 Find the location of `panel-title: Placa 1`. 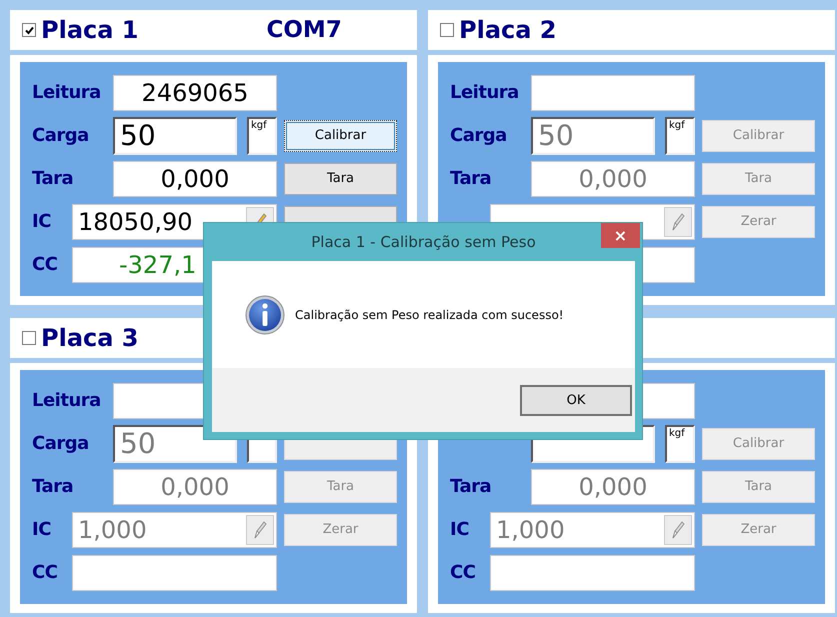

panel-title: Placa 1 is located at coordinates (89, 30).